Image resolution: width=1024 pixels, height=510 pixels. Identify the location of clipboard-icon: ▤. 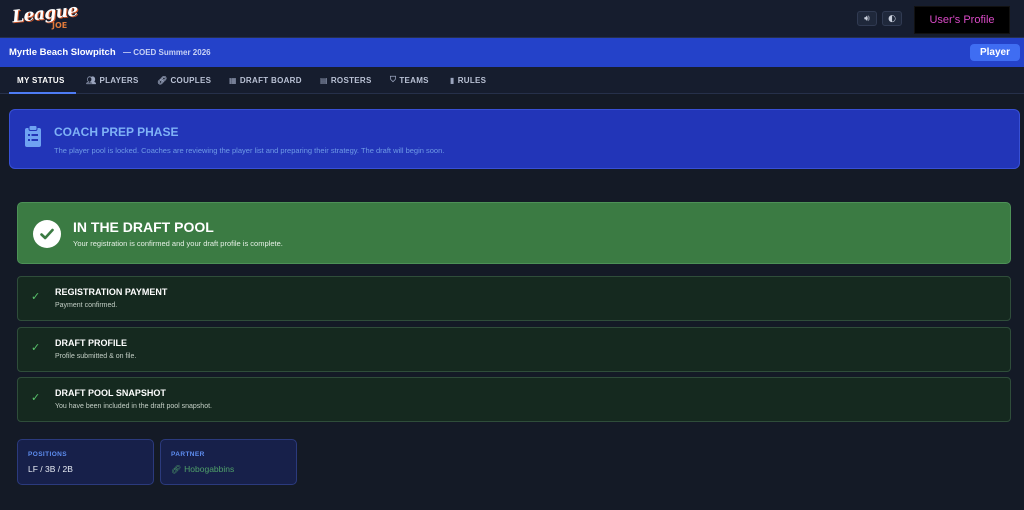
(324, 80).